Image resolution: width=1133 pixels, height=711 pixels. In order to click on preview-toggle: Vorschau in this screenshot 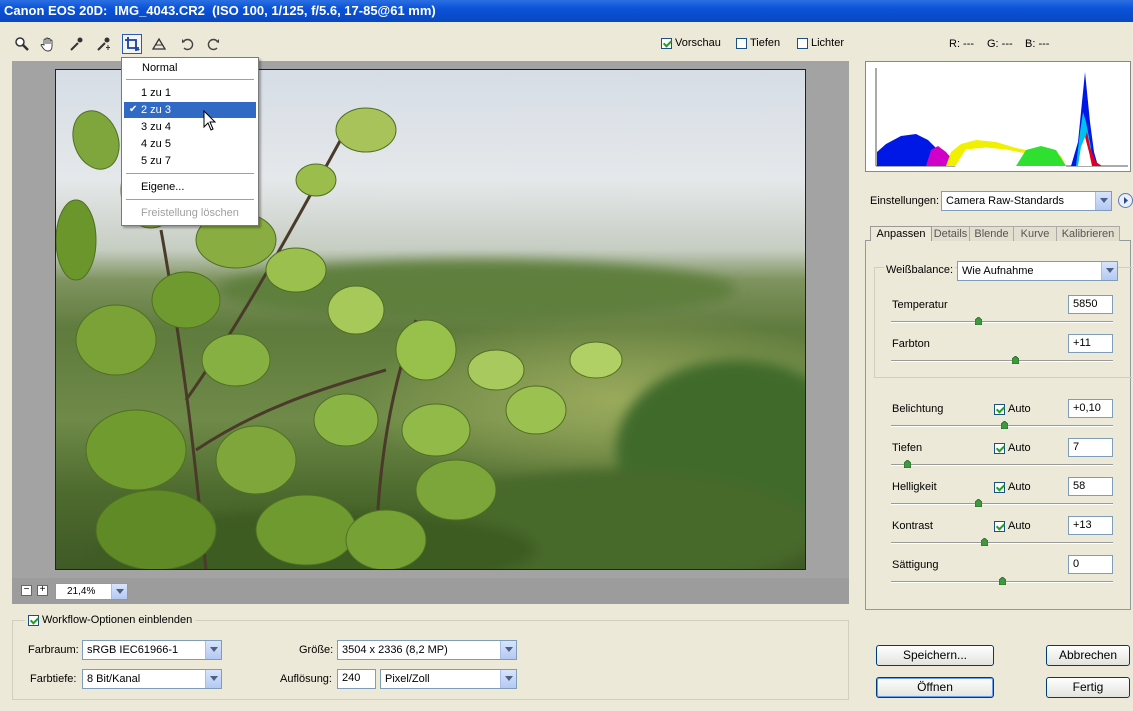, I will do `click(691, 43)`.